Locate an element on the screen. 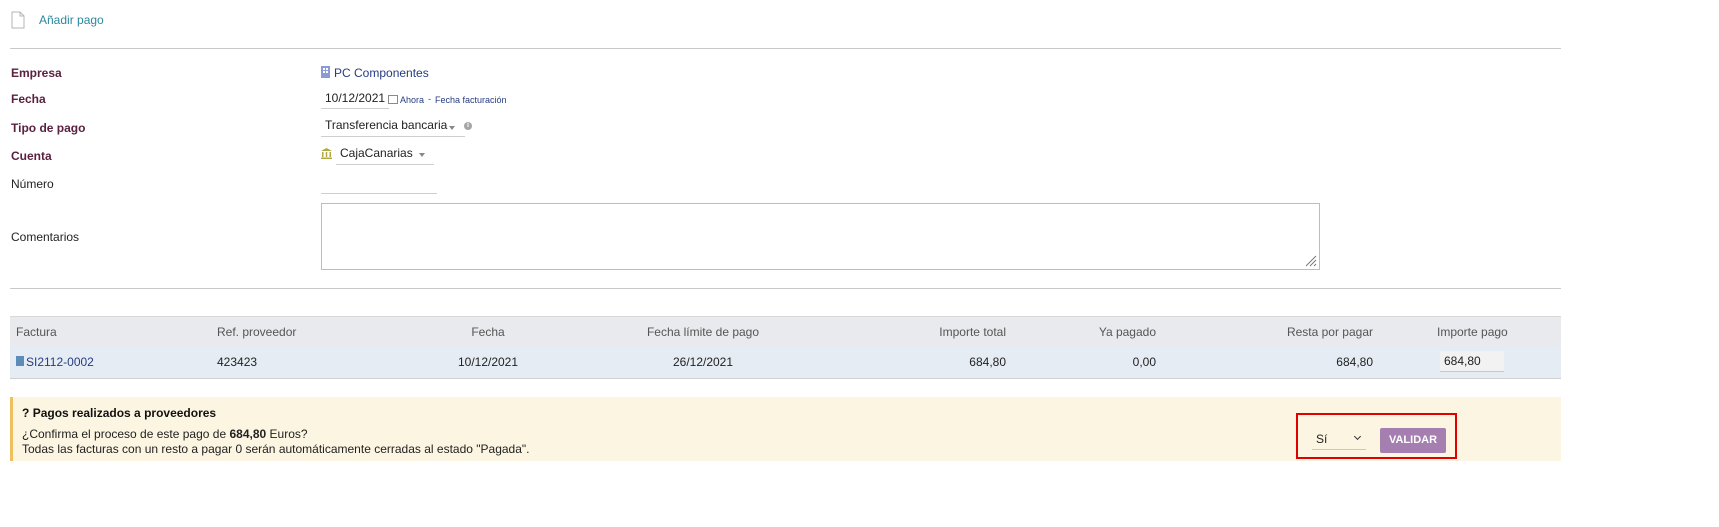  label-tipo-pago: Tipo de pago is located at coordinates (48, 128).